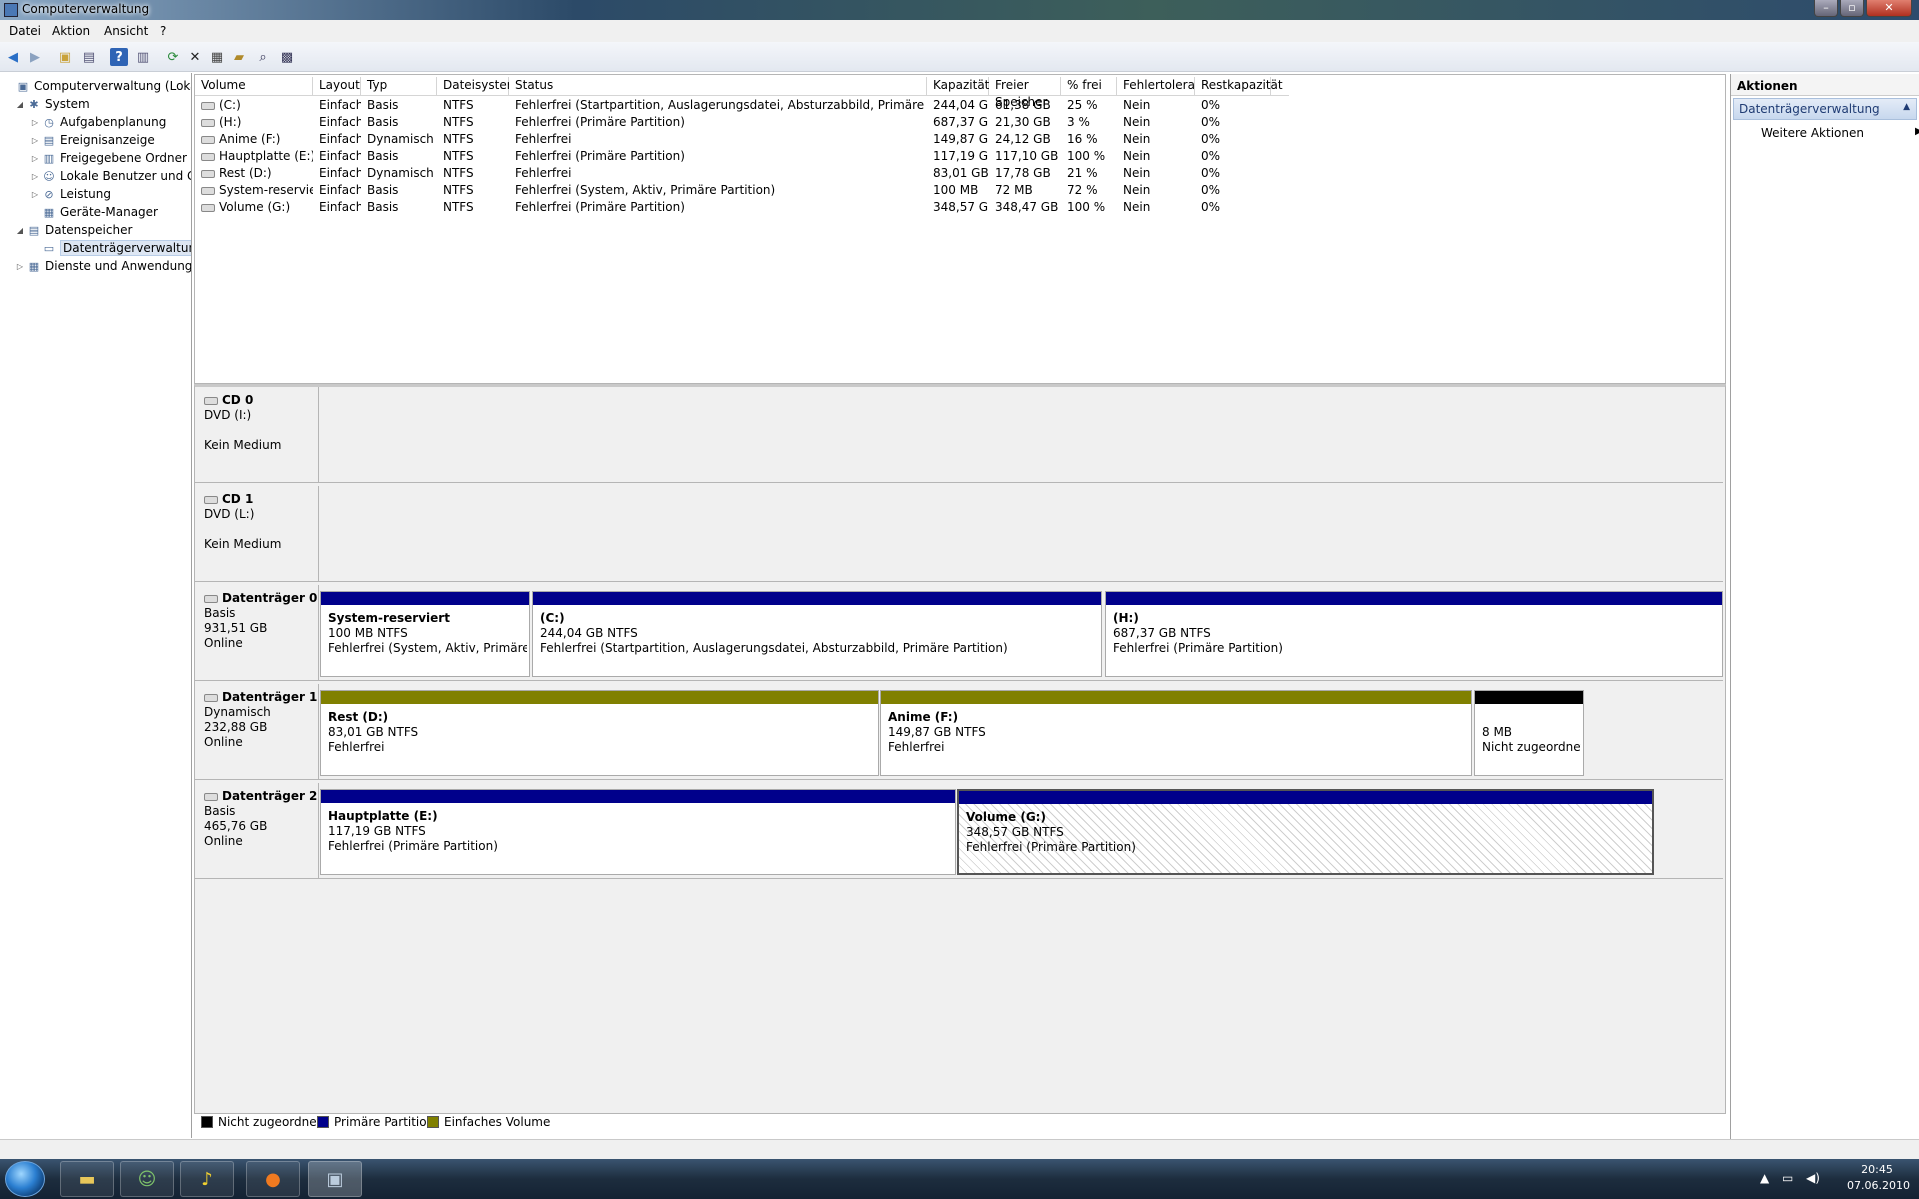  What do you see at coordinates (1163, 86) in the screenshot?
I see `column-header: Fehlertoleranz` at bounding box center [1163, 86].